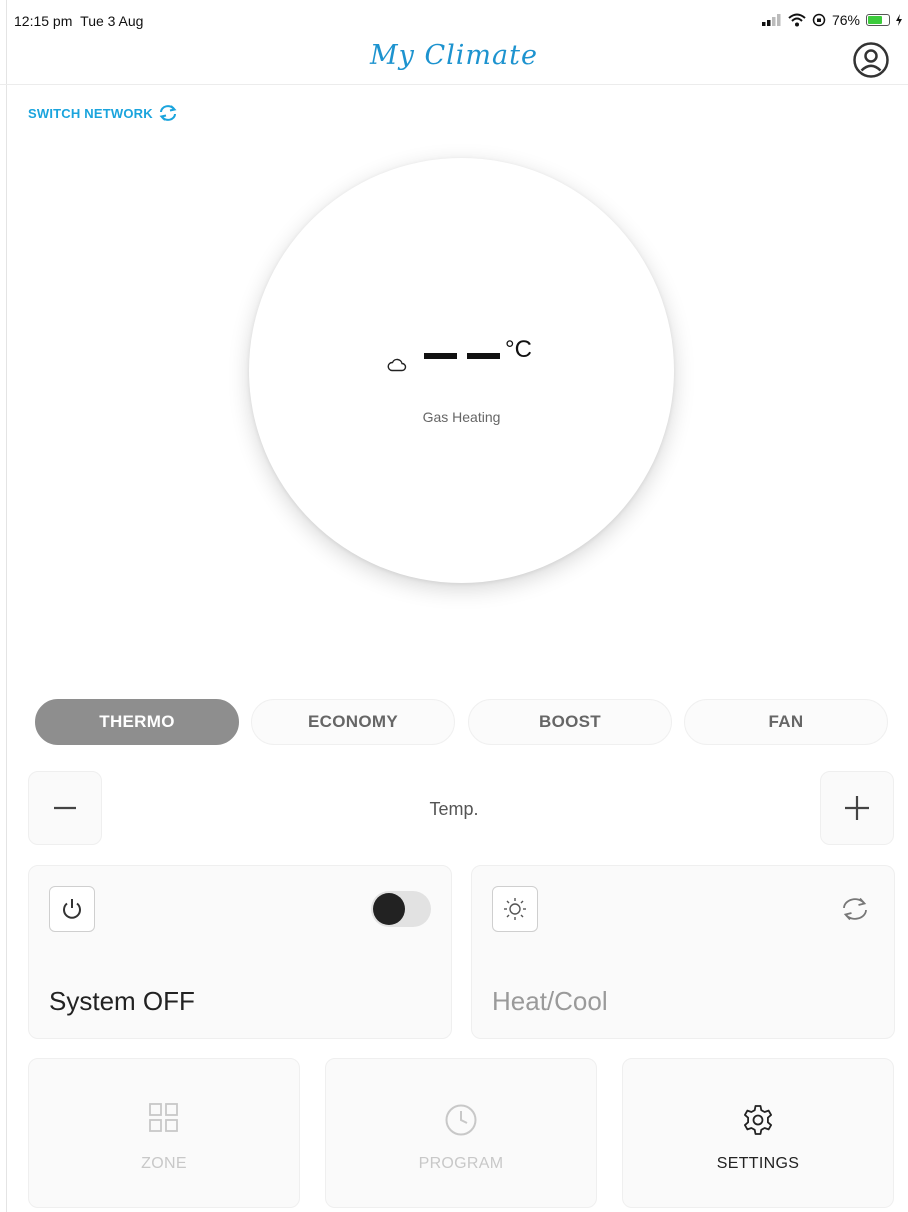 The image size is (908, 1212). I want to click on heat-cool-mode-button, so click(515, 909).